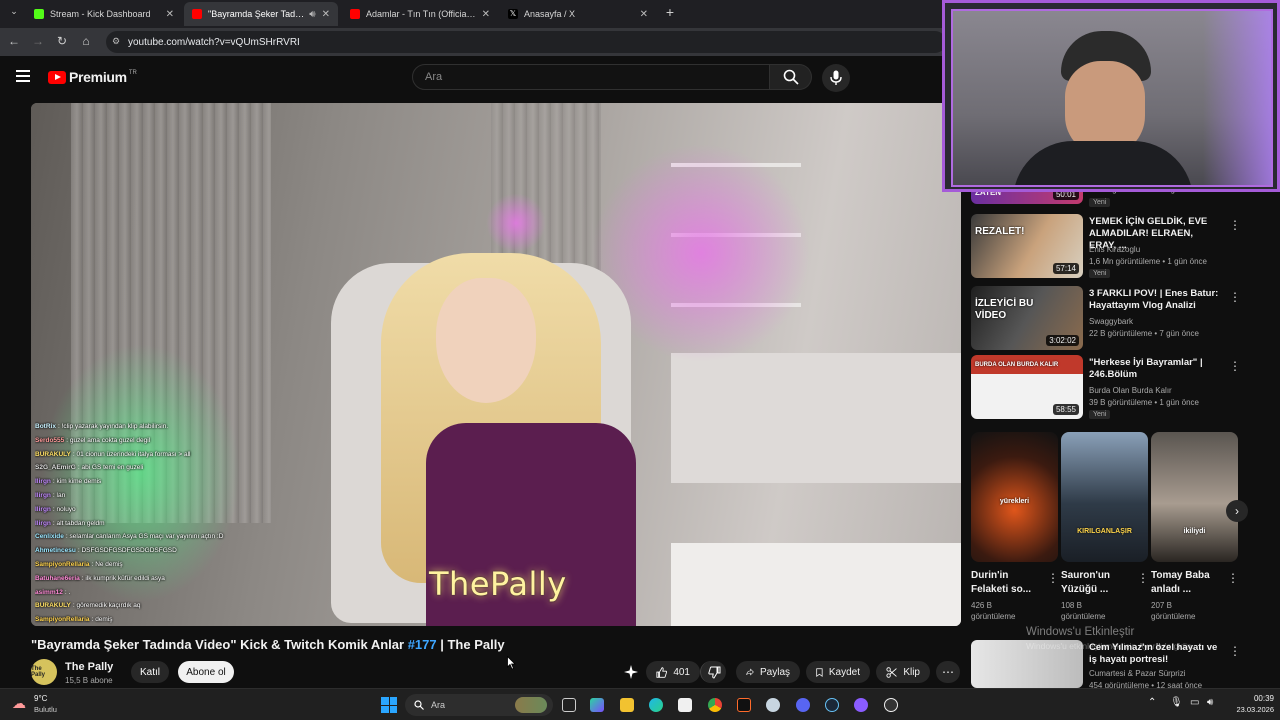 Image resolution: width=1280 pixels, height=720 pixels. I want to click on chat-text: noluyo, so click(66, 509).